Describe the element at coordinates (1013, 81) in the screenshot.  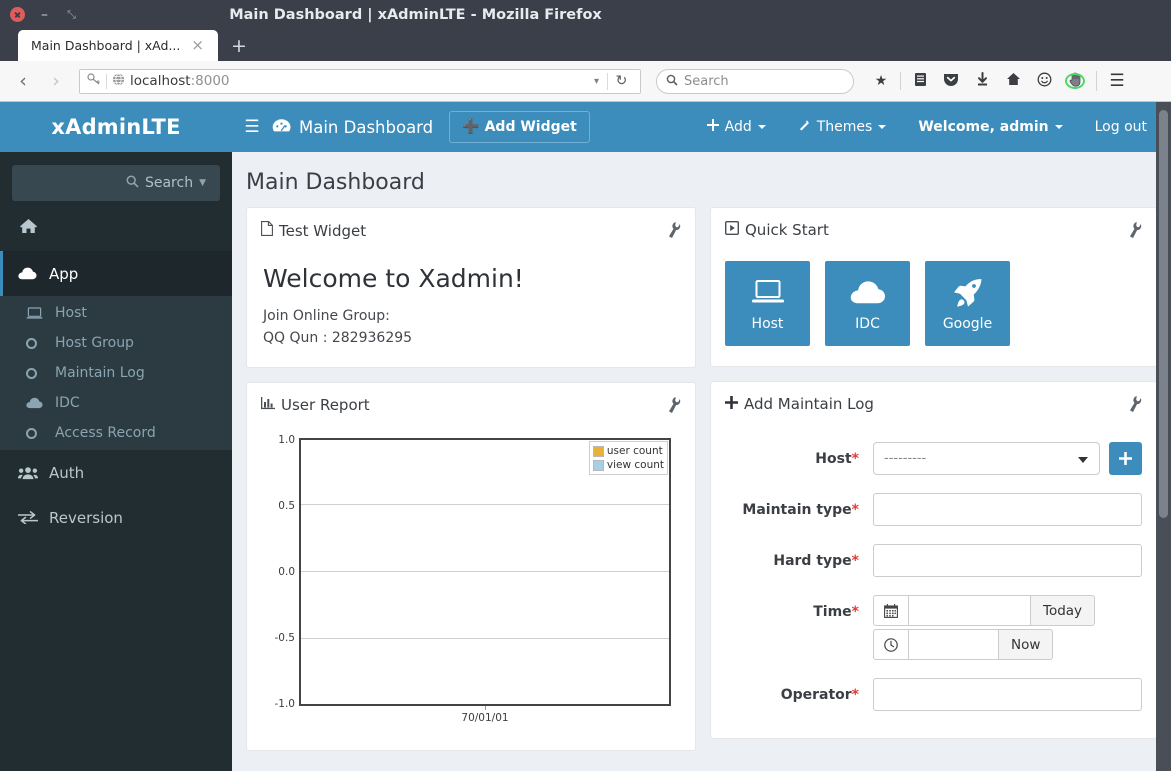
I see `home-icon` at that location.